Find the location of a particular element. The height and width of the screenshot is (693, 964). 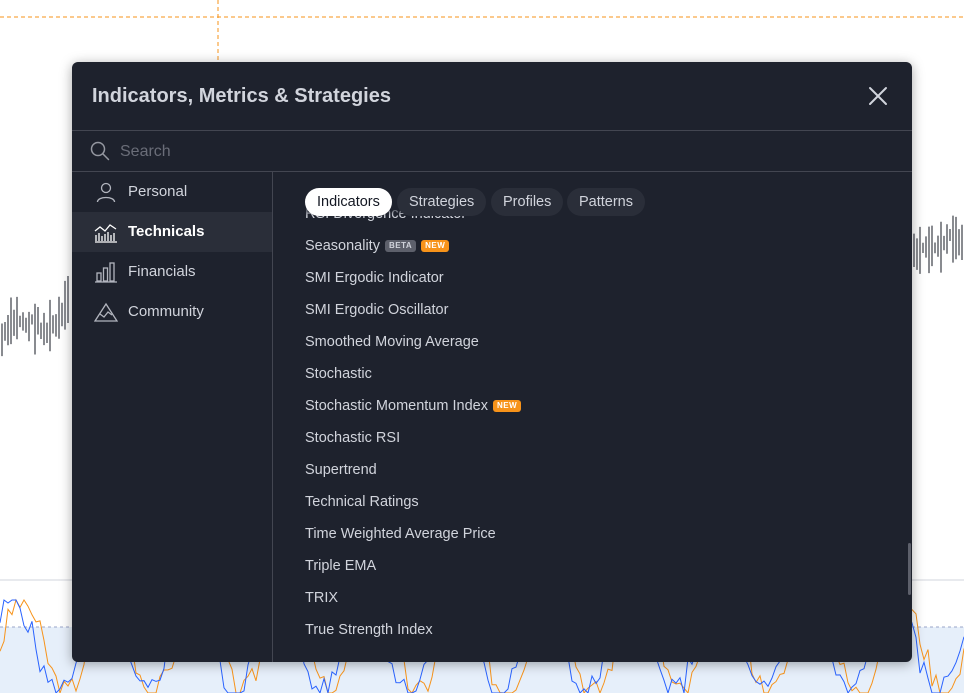

list-item: True Strength Index is located at coordinates (585, 630).